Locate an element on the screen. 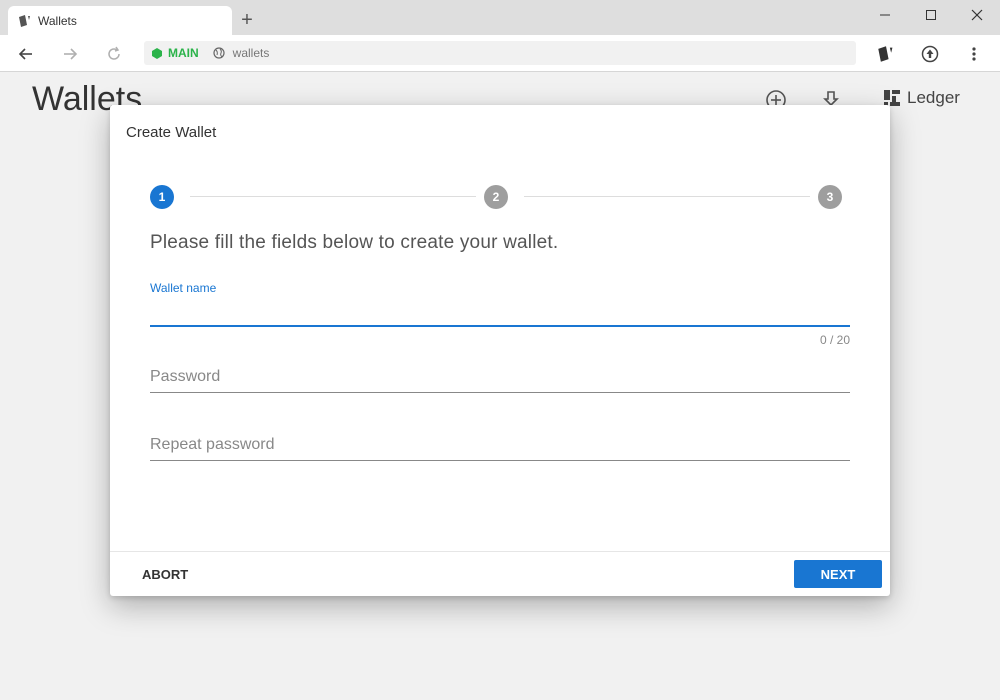 This screenshot has width=1000, height=700. password-input is located at coordinates (500, 377).